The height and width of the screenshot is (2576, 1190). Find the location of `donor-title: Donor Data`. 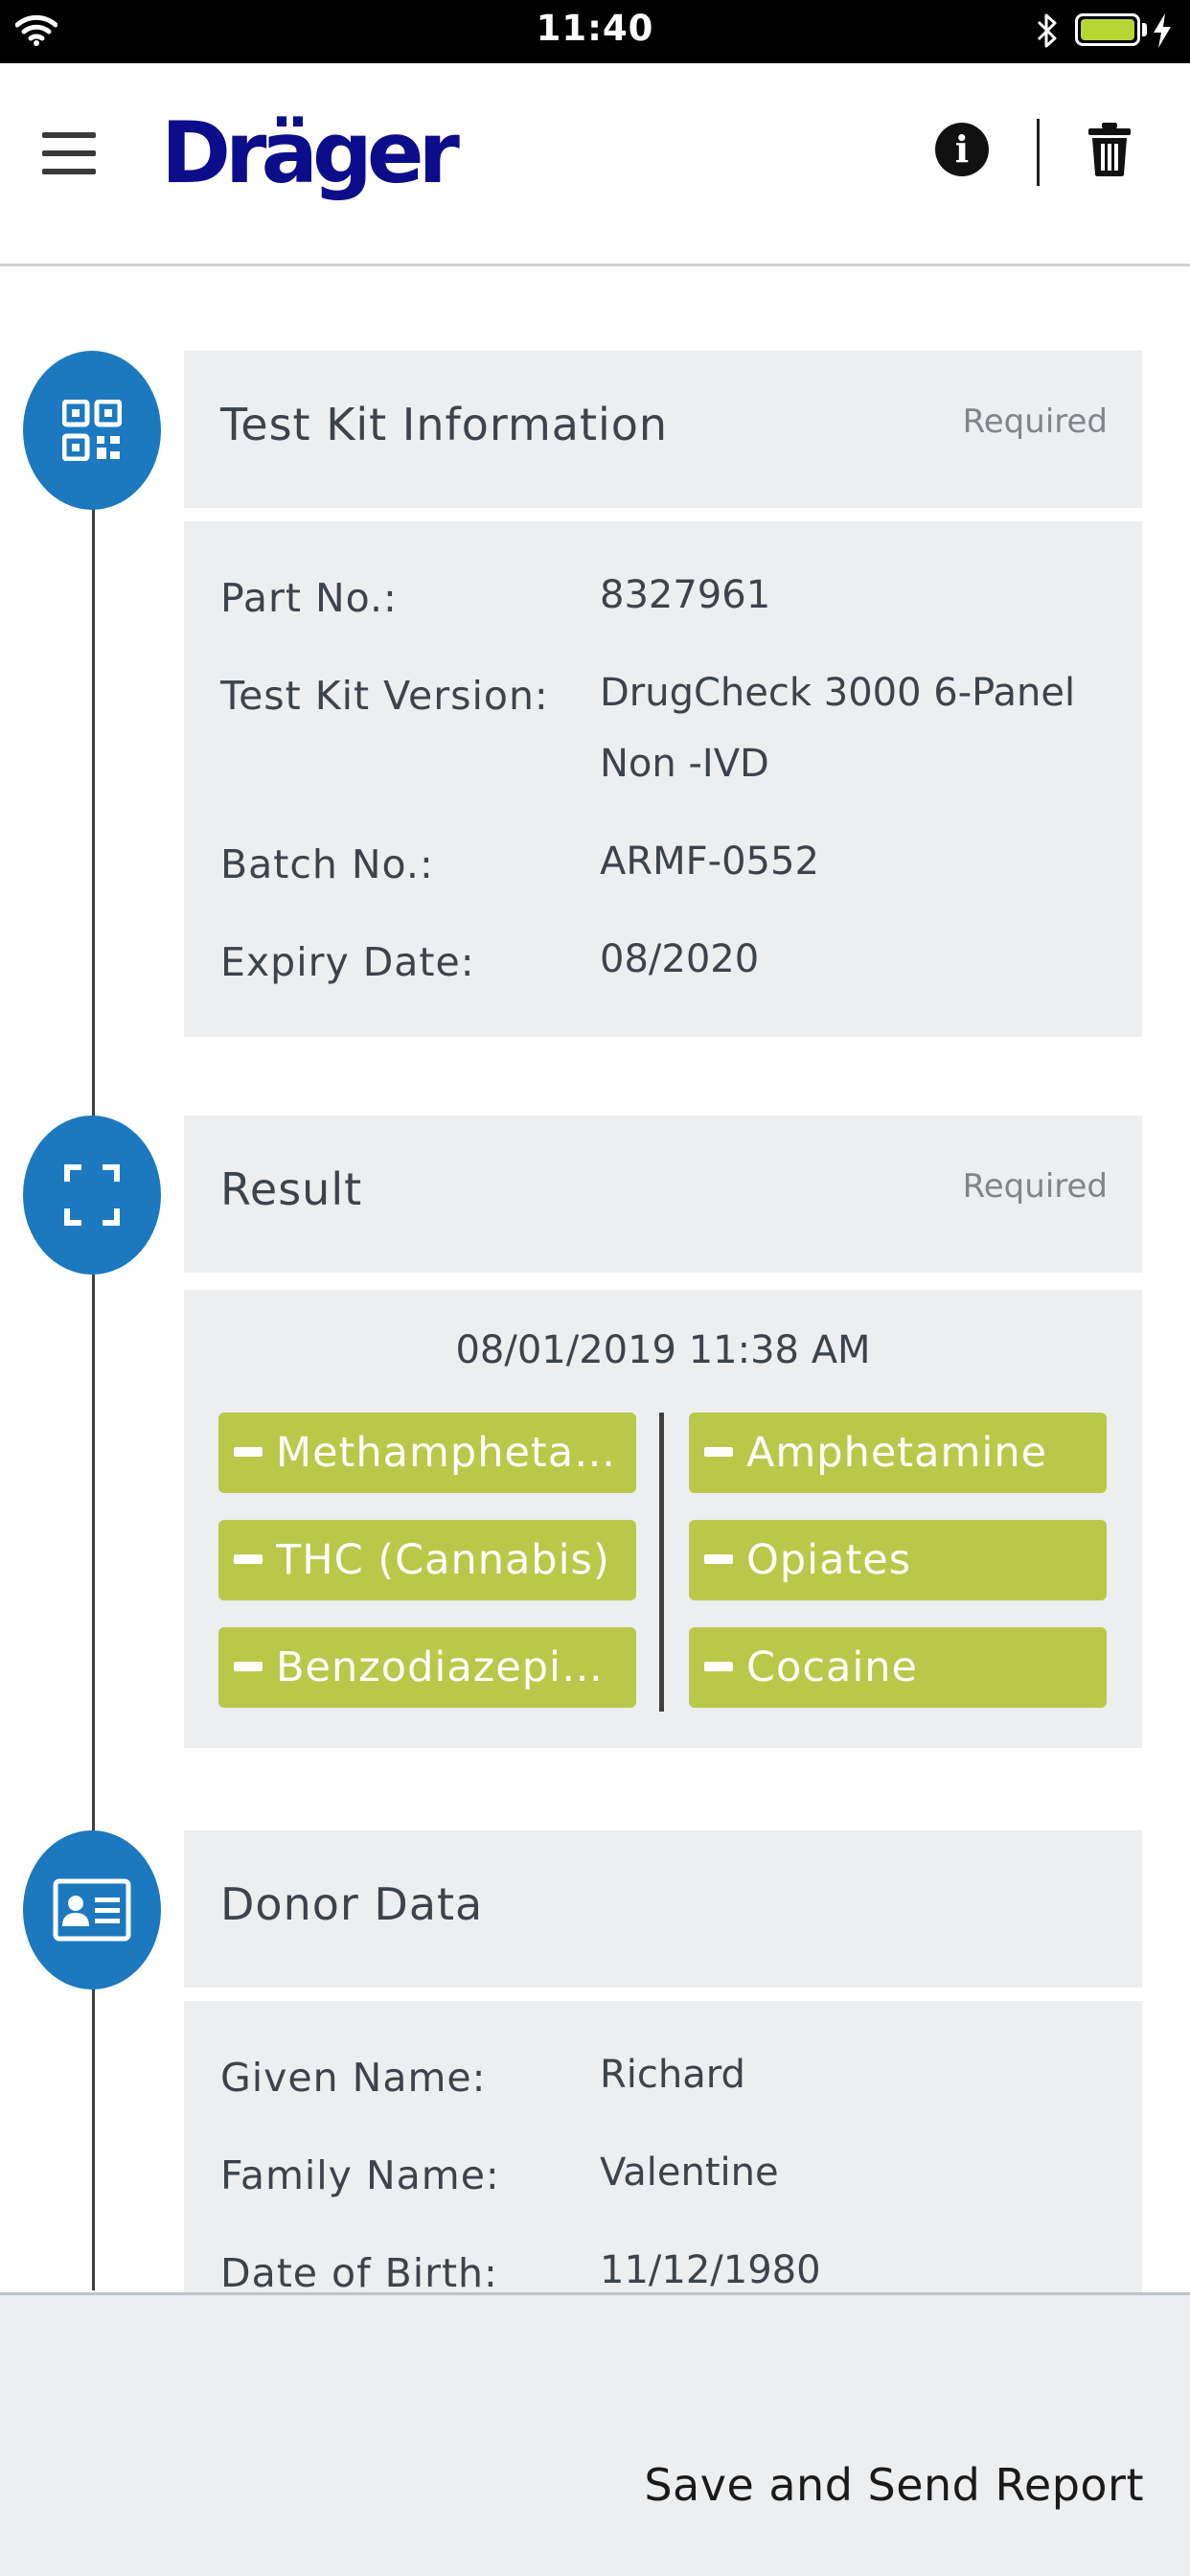

donor-title: Donor Data is located at coordinates (352, 1904).